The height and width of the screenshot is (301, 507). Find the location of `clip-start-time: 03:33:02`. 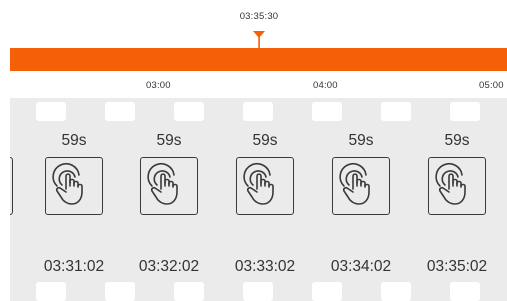

clip-start-time: 03:33:02 is located at coordinates (265, 266).